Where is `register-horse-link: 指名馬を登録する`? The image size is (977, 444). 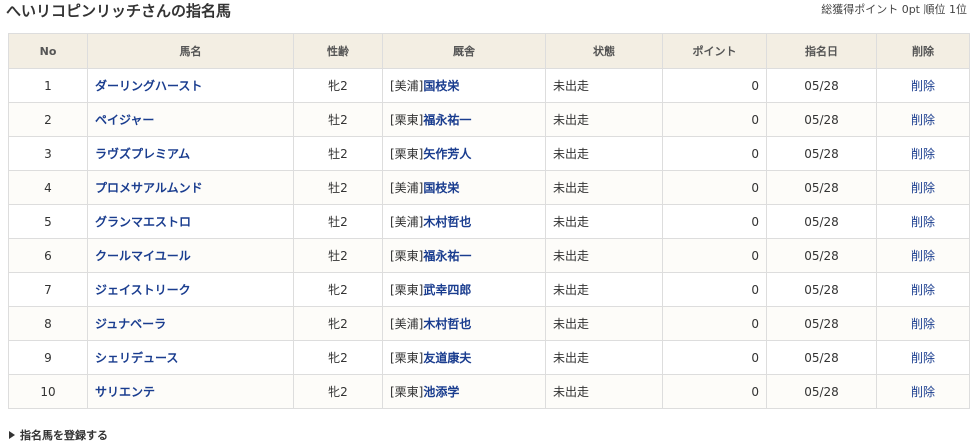
register-horse-link: 指名馬を登録する is located at coordinates (58, 436).